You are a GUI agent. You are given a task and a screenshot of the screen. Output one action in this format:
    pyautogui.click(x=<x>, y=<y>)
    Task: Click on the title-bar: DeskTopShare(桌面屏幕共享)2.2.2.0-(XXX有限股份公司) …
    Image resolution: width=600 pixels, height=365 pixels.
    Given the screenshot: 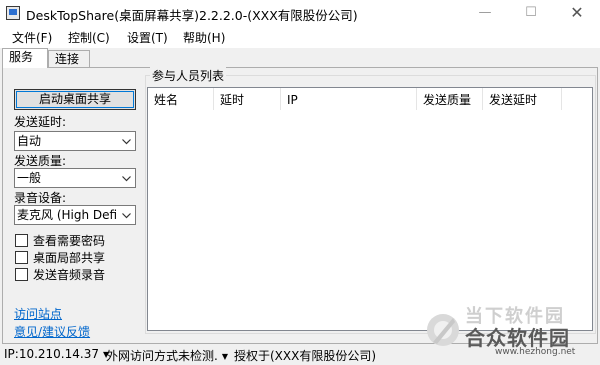 What is the action you would take?
    pyautogui.click(x=300, y=13)
    